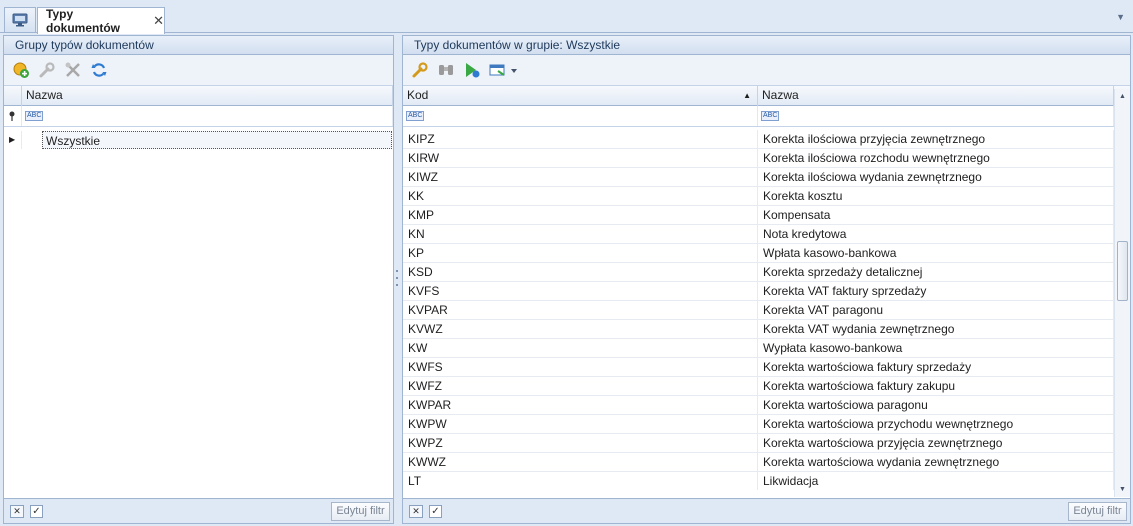 This screenshot has width=1133, height=526. What do you see at coordinates (580, 291) in the screenshot?
I see `code-cell: KVFS` at bounding box center [580, 291].